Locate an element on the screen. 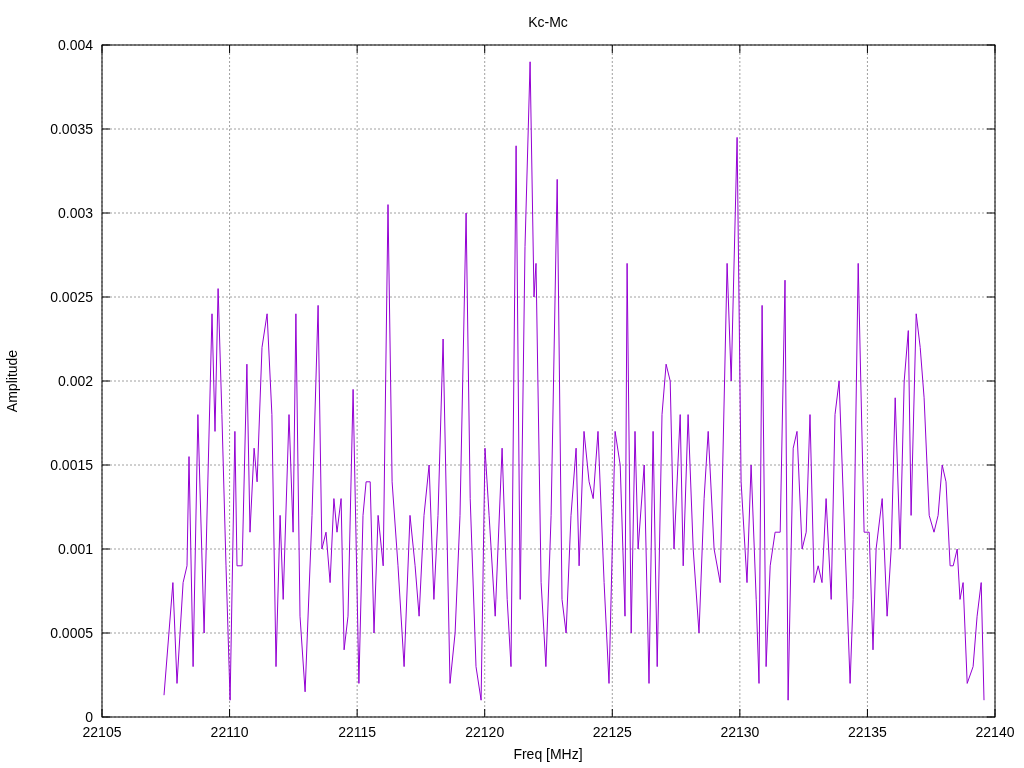 This screenshot has width=1024, height=768. tick-label: 22125 is located at coordinates (612, 732).